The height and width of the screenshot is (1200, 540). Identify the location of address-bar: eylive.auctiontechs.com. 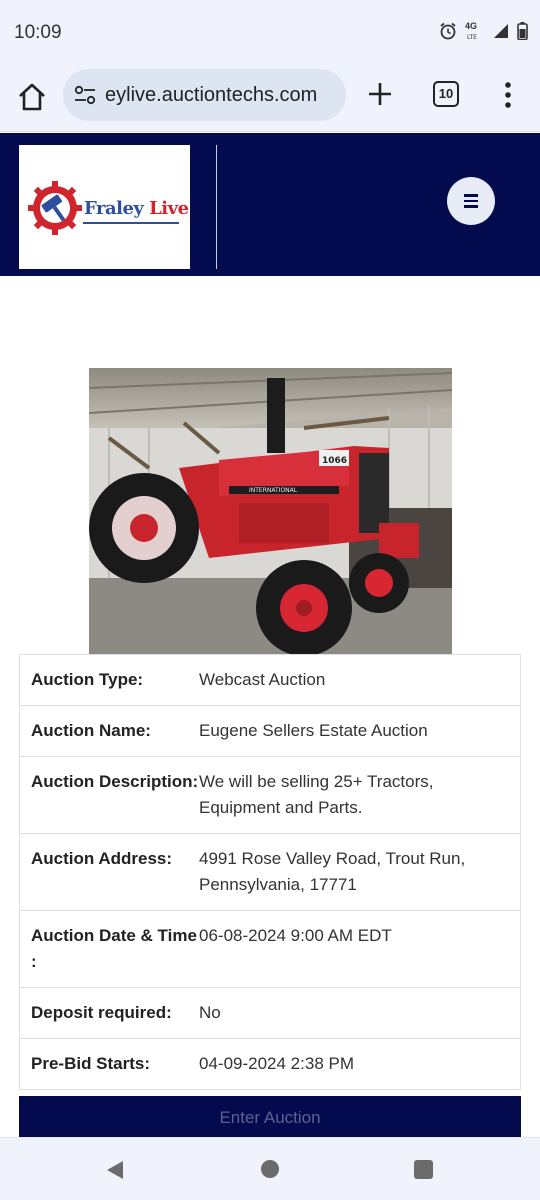
(204, 95).